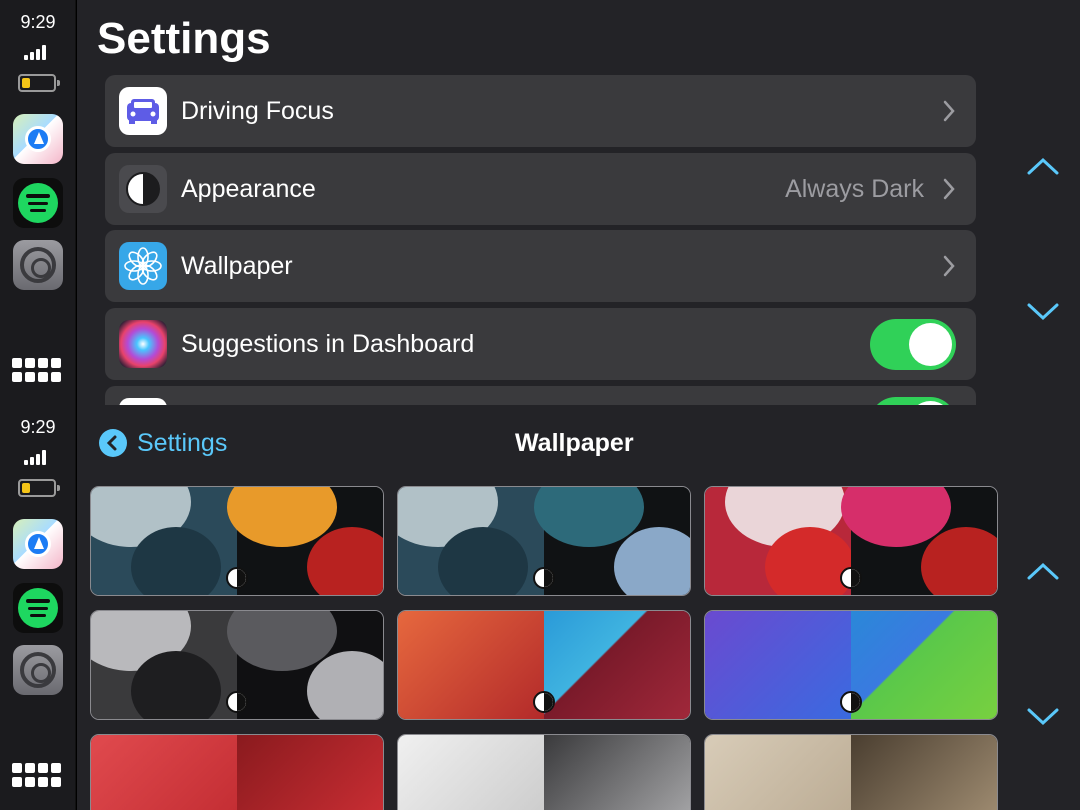 Image resolution: width=1080 pixels, height=810 pixels. Describe the element at coordinates (540, 189) in the screenshot. I see `row-appearance: Appearance Always Dark` at that location.